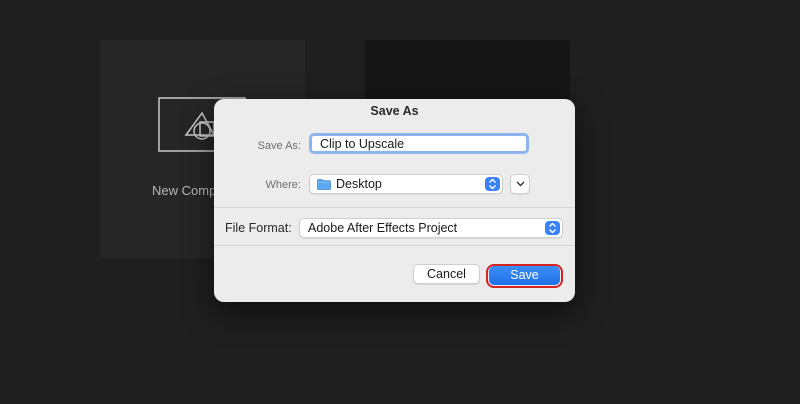  I want to click on folder-icon, so click(324, 184).